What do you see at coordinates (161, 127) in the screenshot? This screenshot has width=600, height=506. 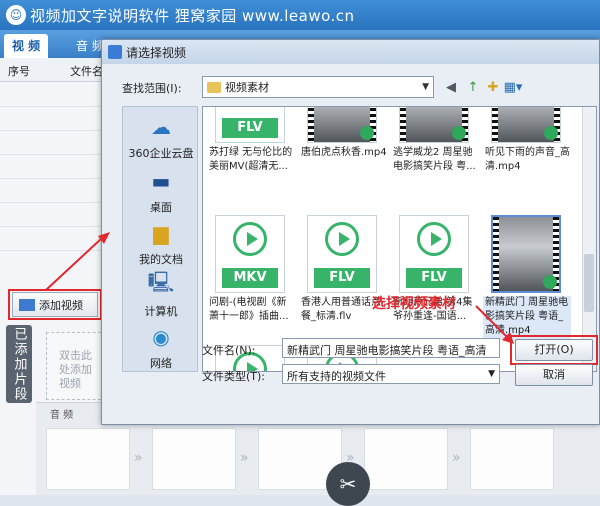 I see `cloud-icon: ☁` at bounding box center [161, 127].